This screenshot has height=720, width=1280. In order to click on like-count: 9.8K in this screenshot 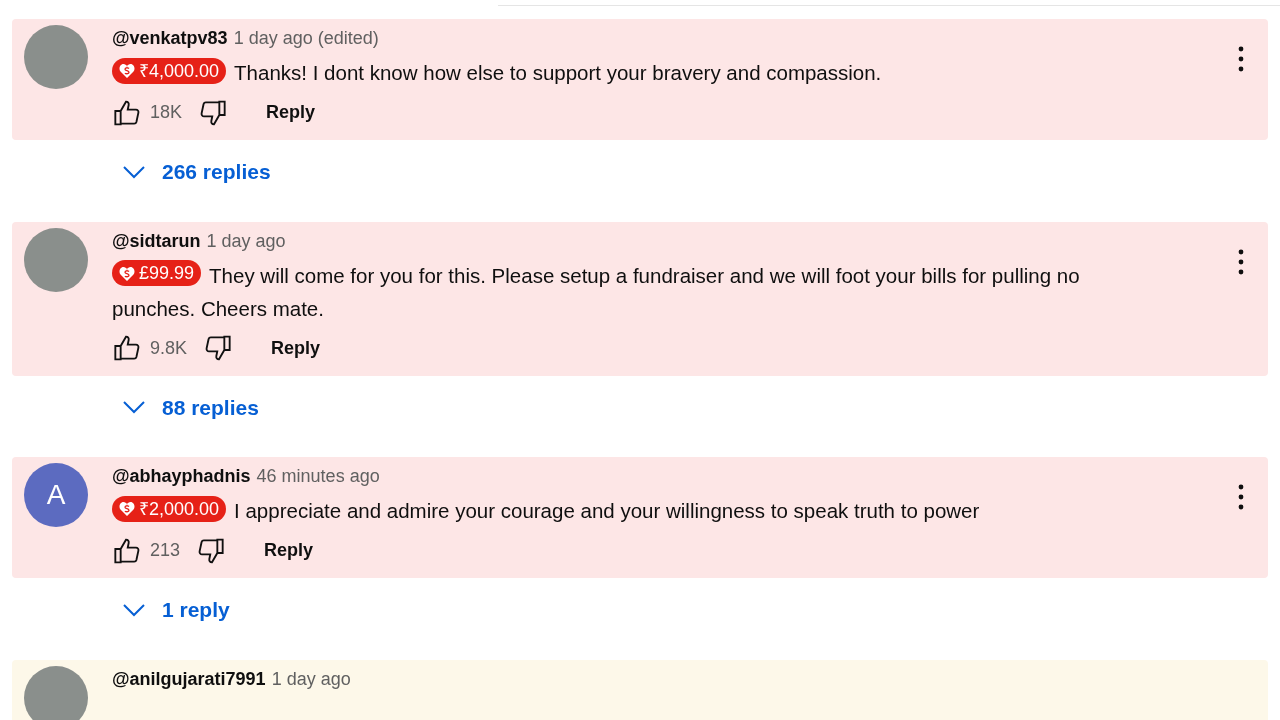, I will do `click(169, 348)`.